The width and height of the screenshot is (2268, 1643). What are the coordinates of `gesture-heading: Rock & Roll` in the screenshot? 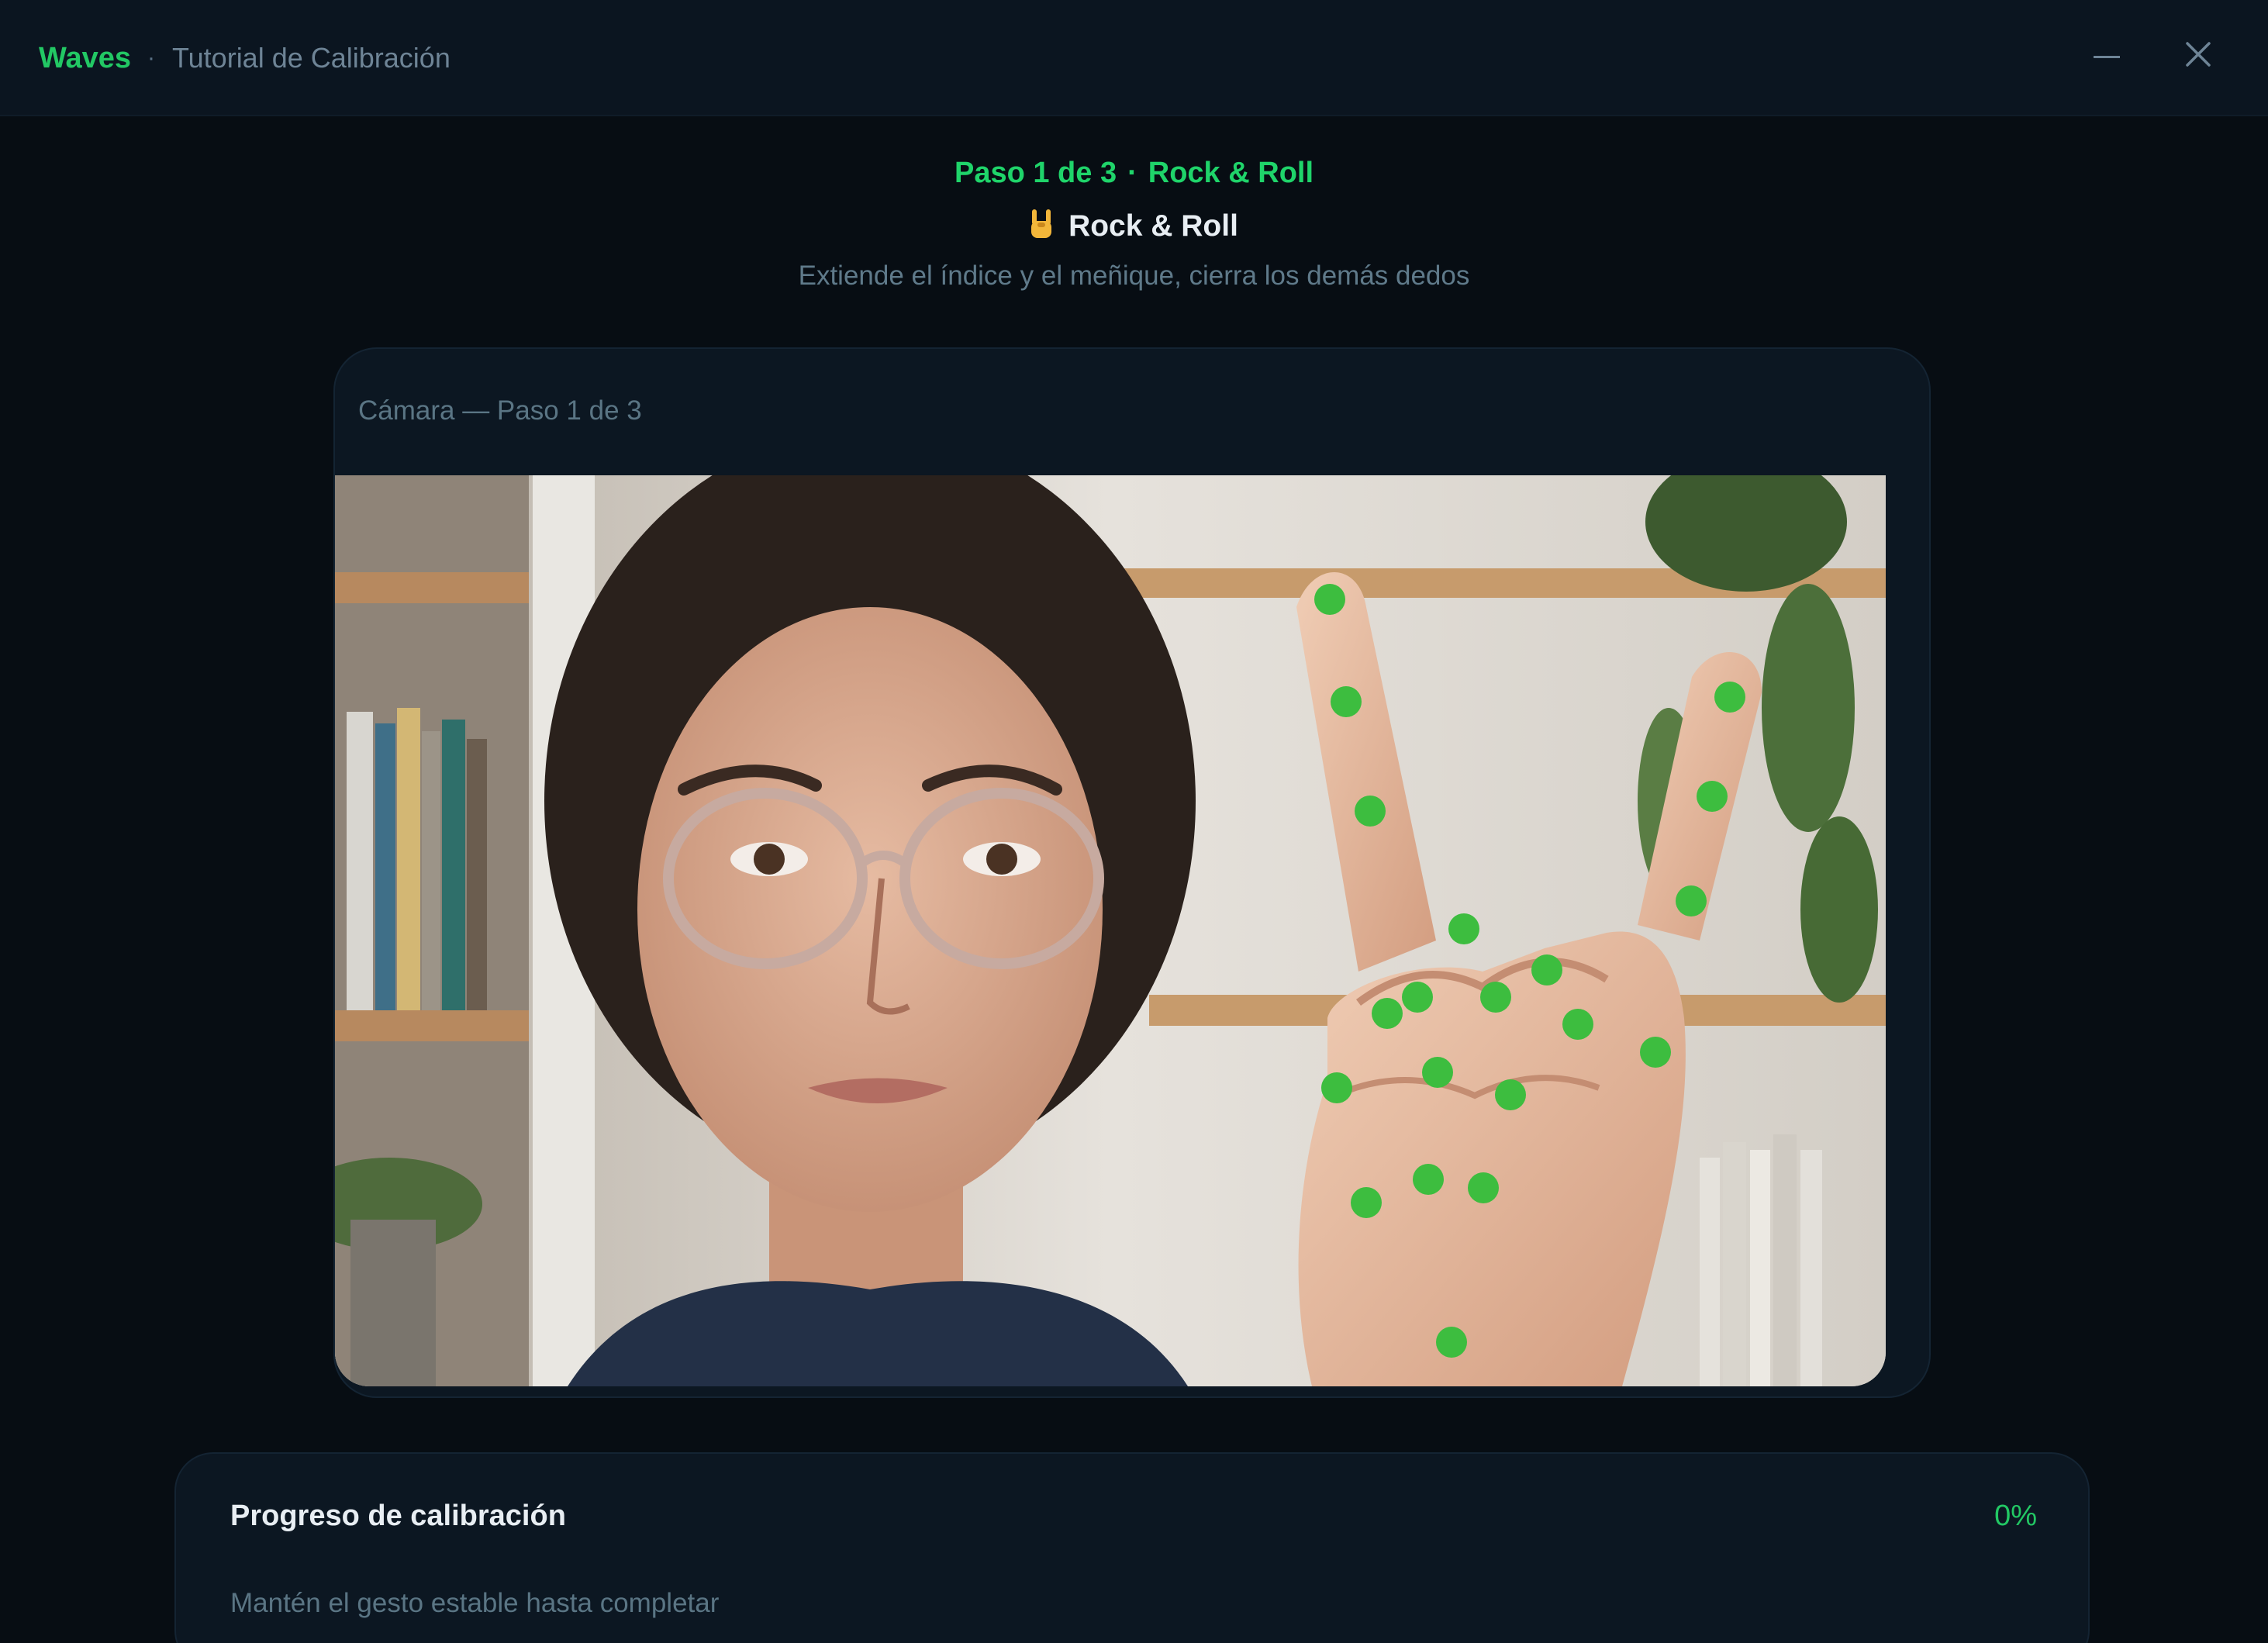 It's located at (1134, 229).